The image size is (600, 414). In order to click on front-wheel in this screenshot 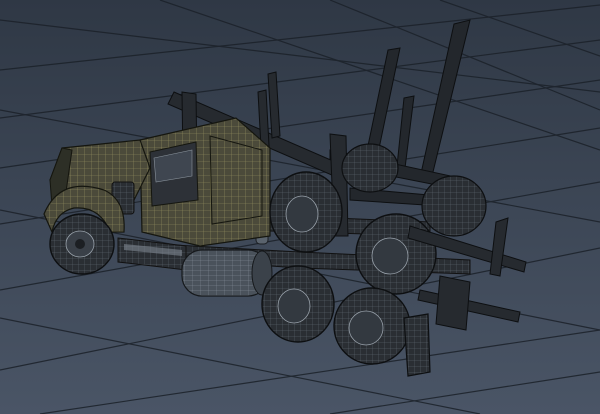, I will do `click(82, 244)`.